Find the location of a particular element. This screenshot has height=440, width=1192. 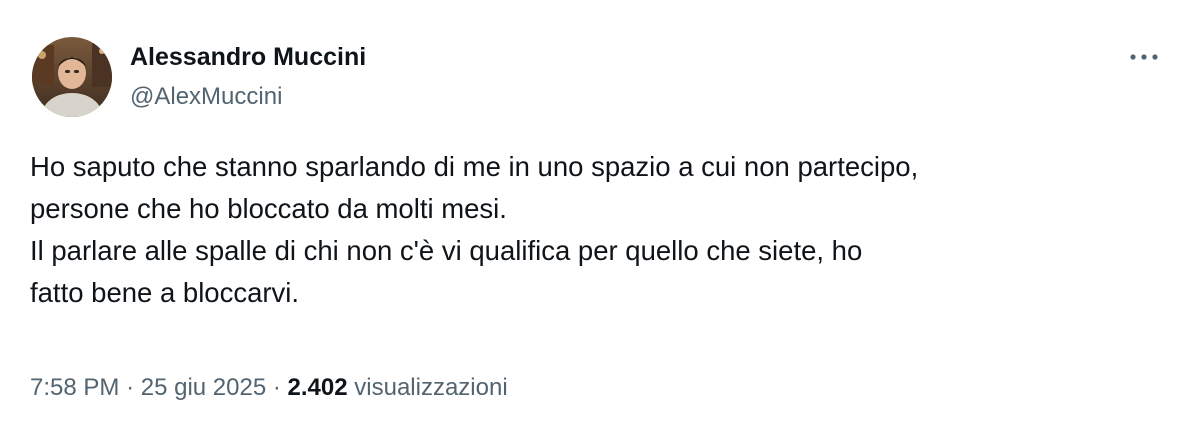

avatar is located at coordinates (72, 77).